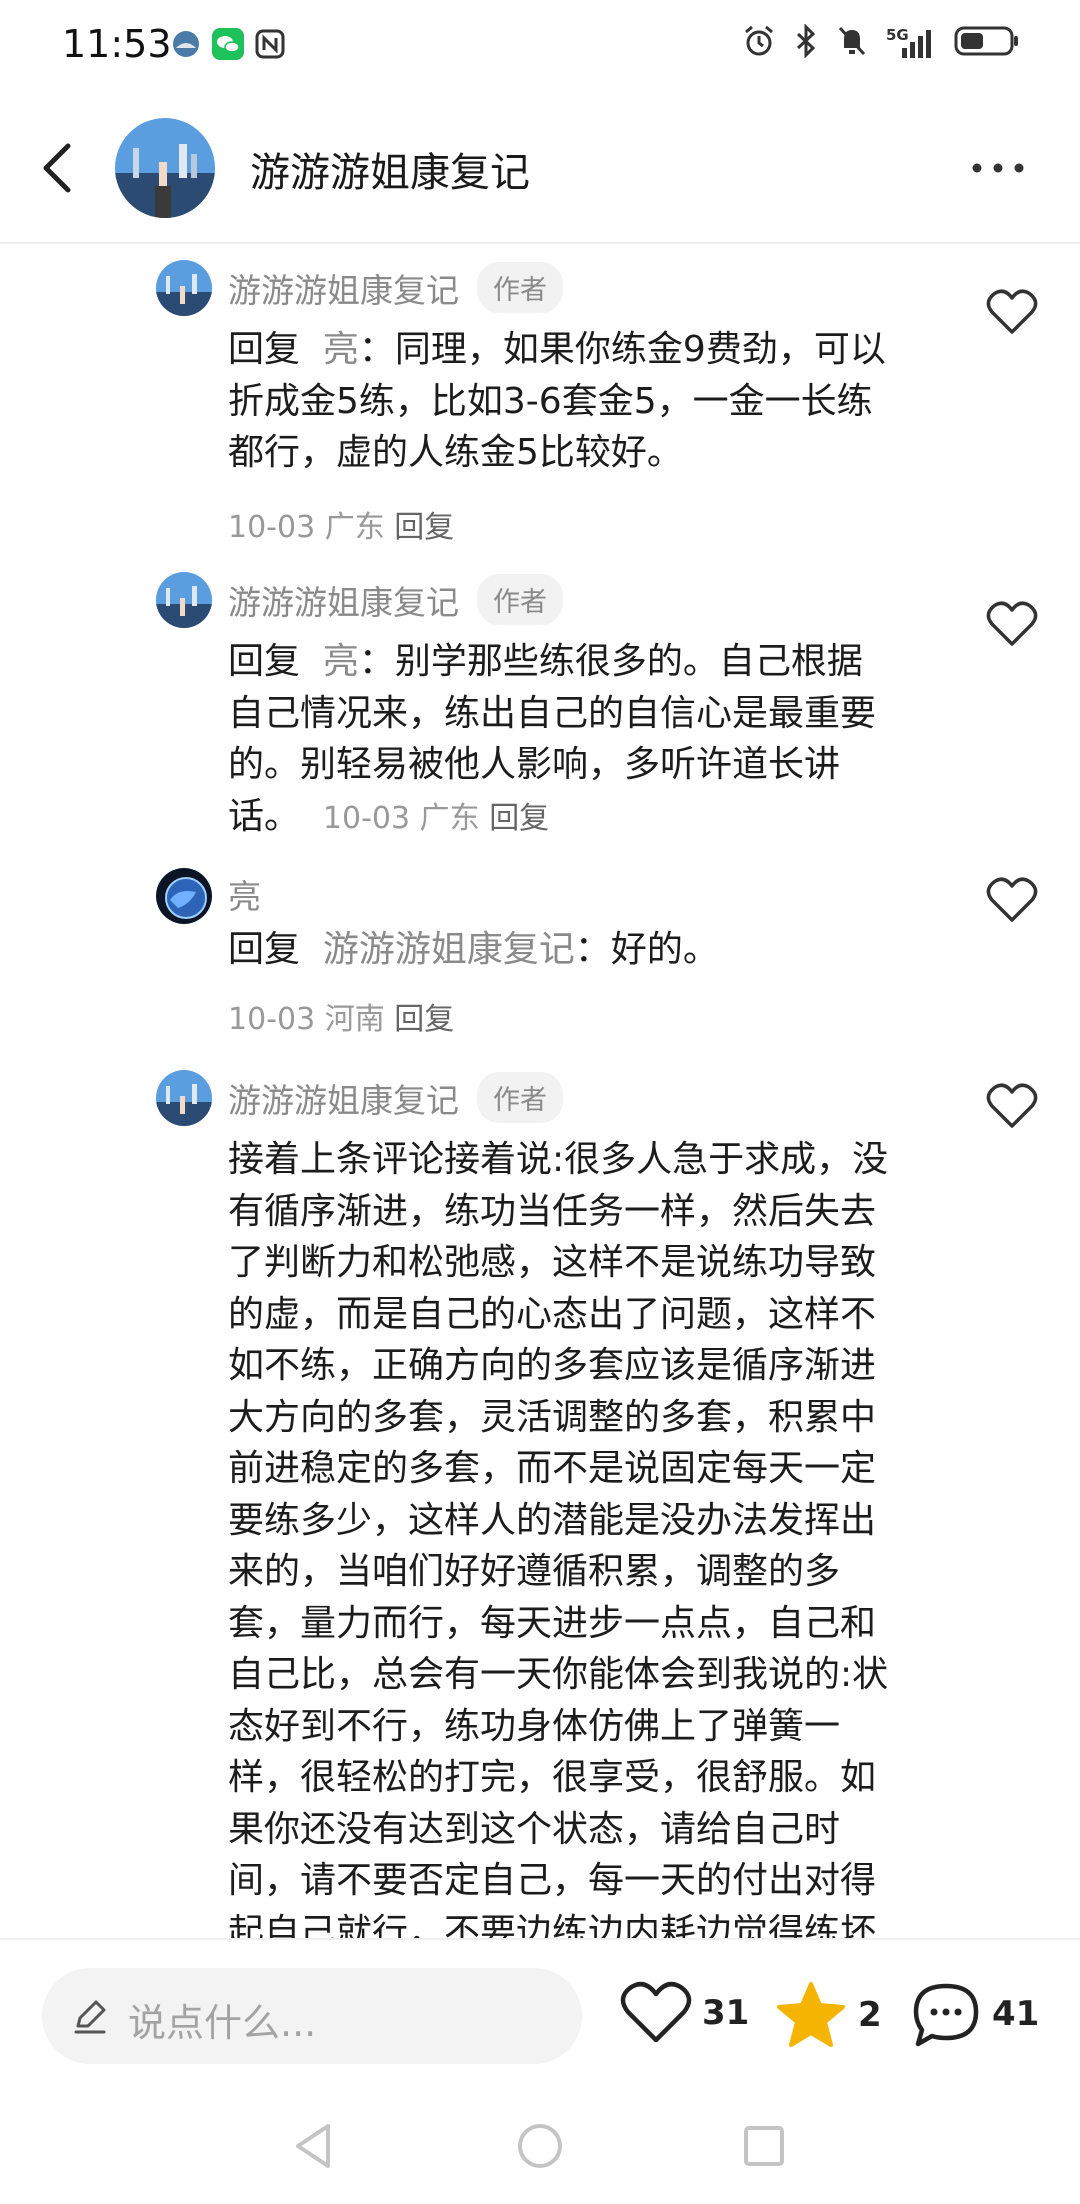 Image resolution: width=1080 pixels, height=2204 pixels. Describe the element at coordinates (270, 44) in the screenshot. I see `nfc-icon` at that location.